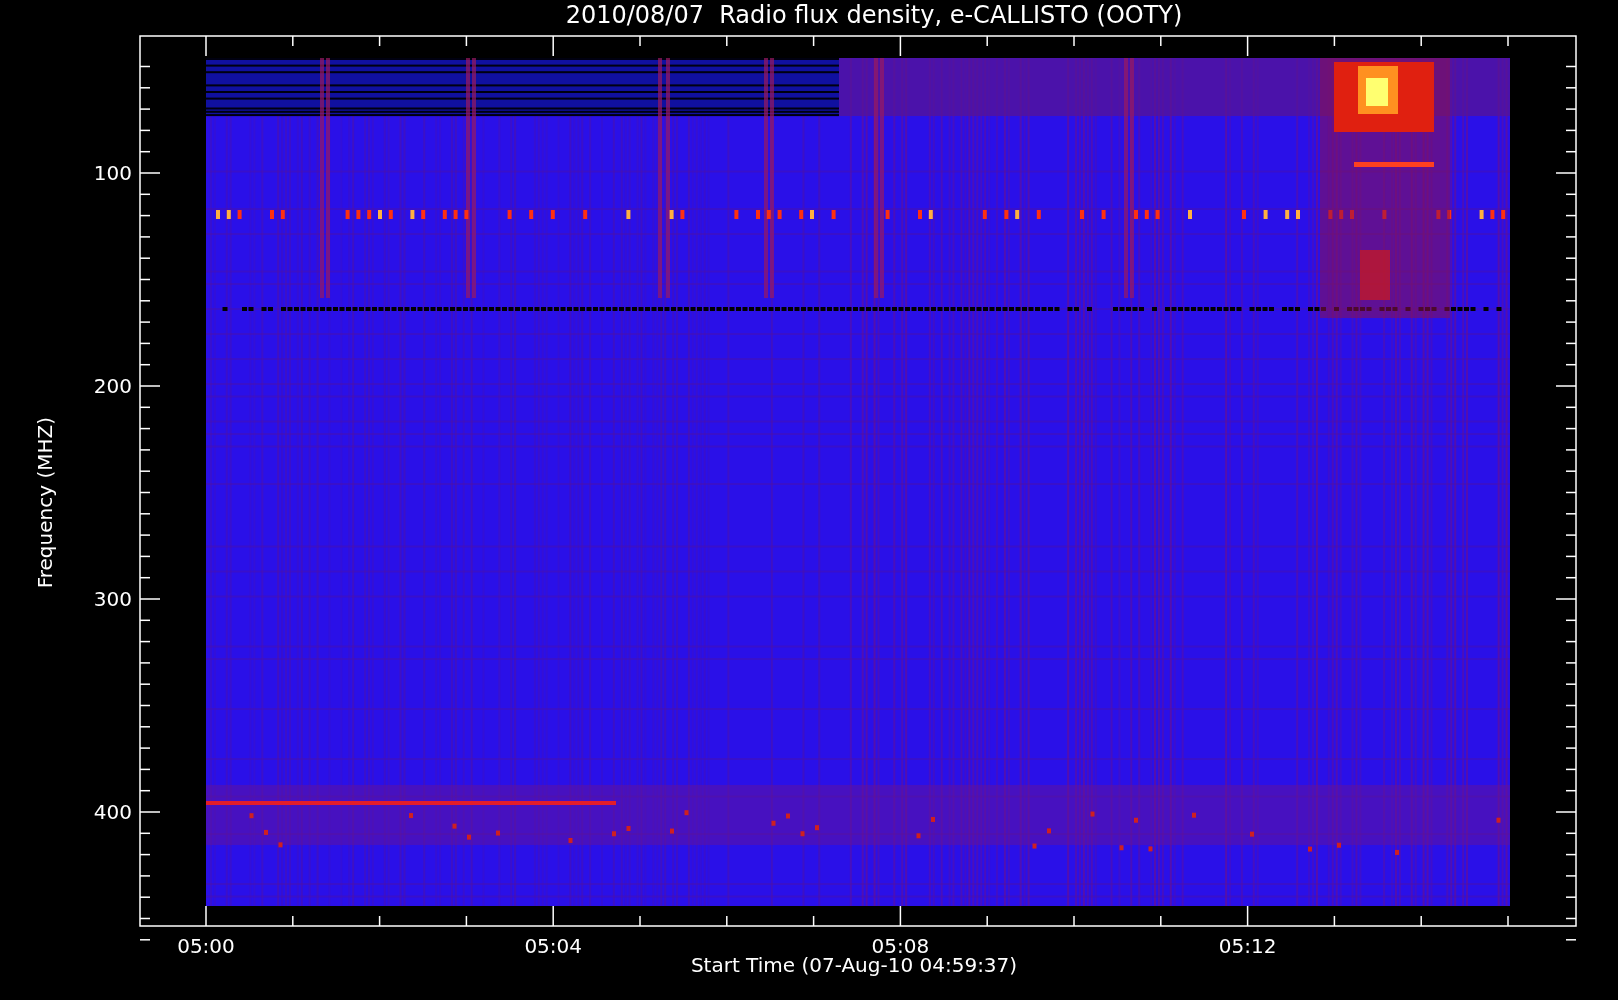 The image size is (1618, 1000). I want to click on tick-label: 100, so click(112, 173).